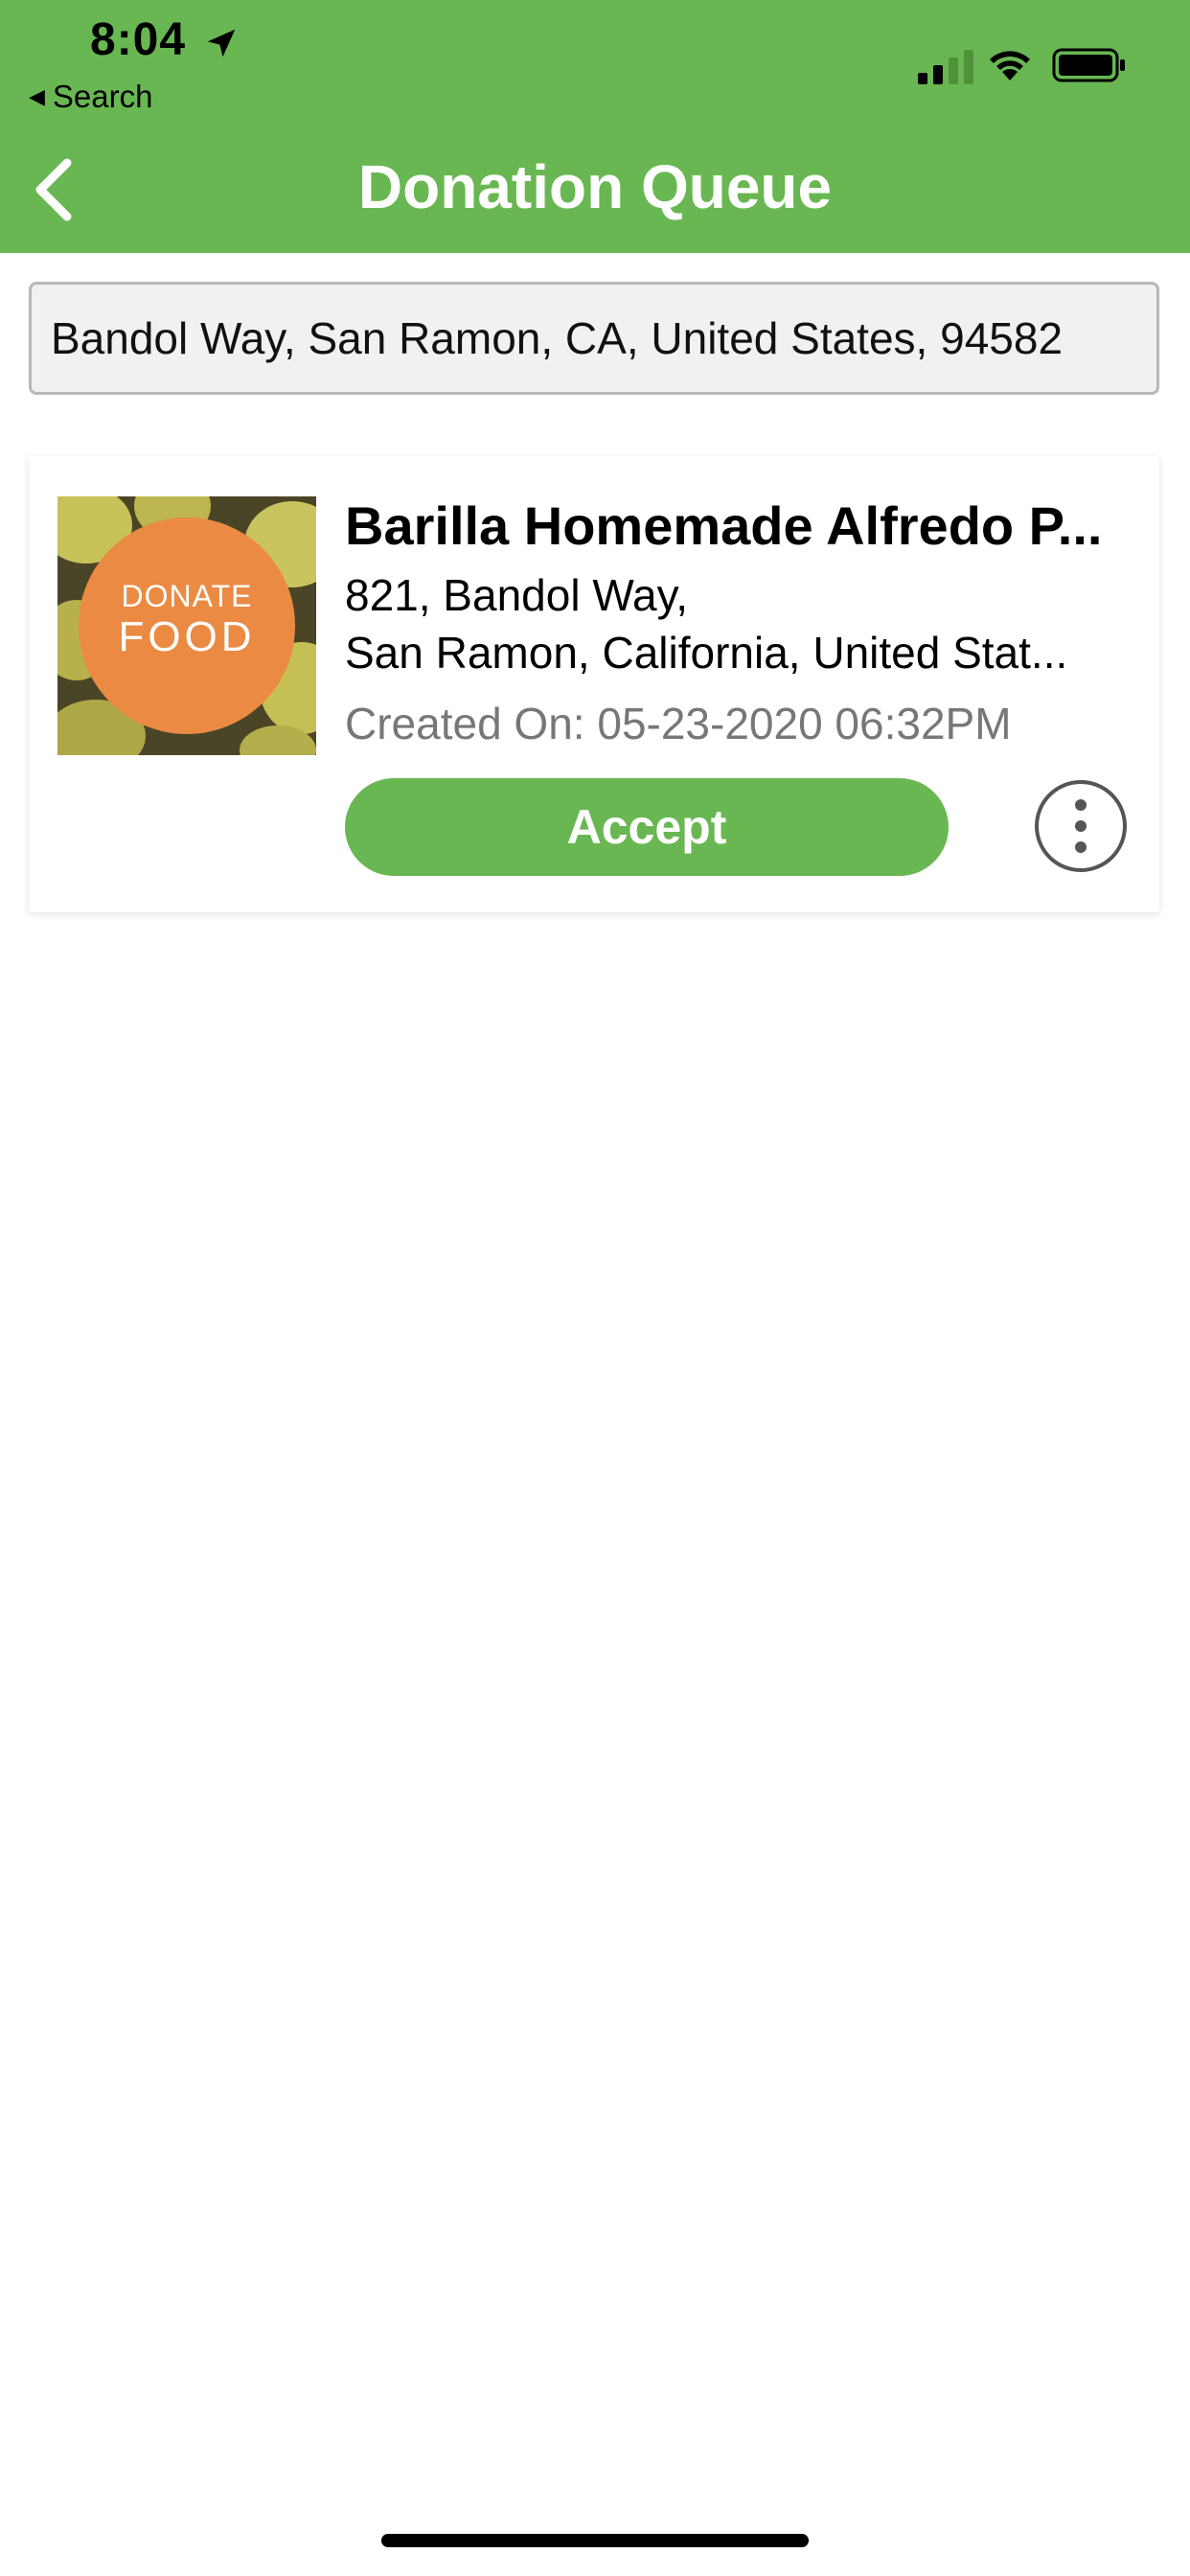 This screenshot has width=1190, height=2576. Describe the element at coordinates (647, 827) in the screenshot. I see `accept-button: Accept` at that location.